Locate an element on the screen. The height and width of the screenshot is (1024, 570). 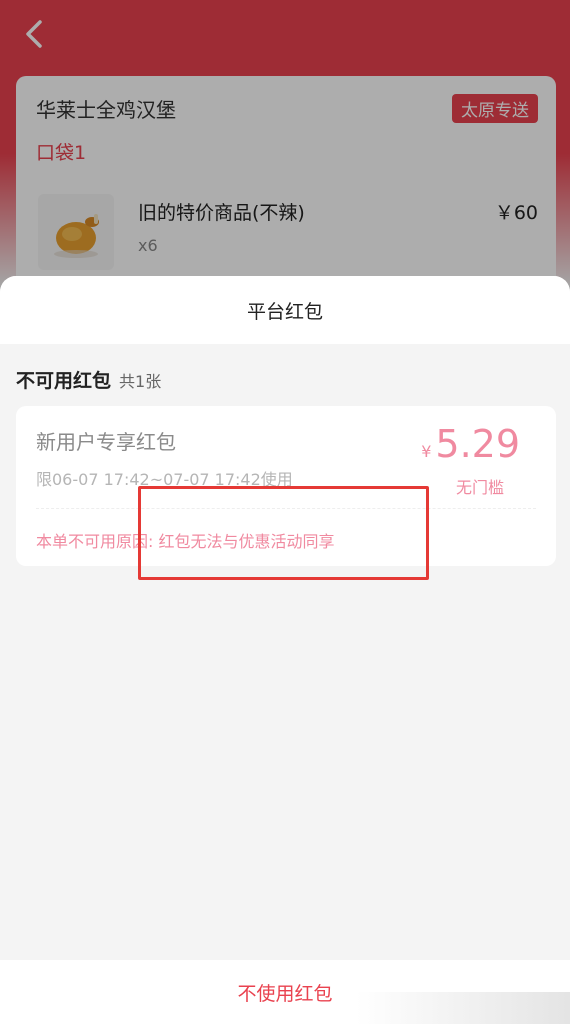
unavailable-section-header: 不可用红包 共1张 is located at coordinates (88, 379).